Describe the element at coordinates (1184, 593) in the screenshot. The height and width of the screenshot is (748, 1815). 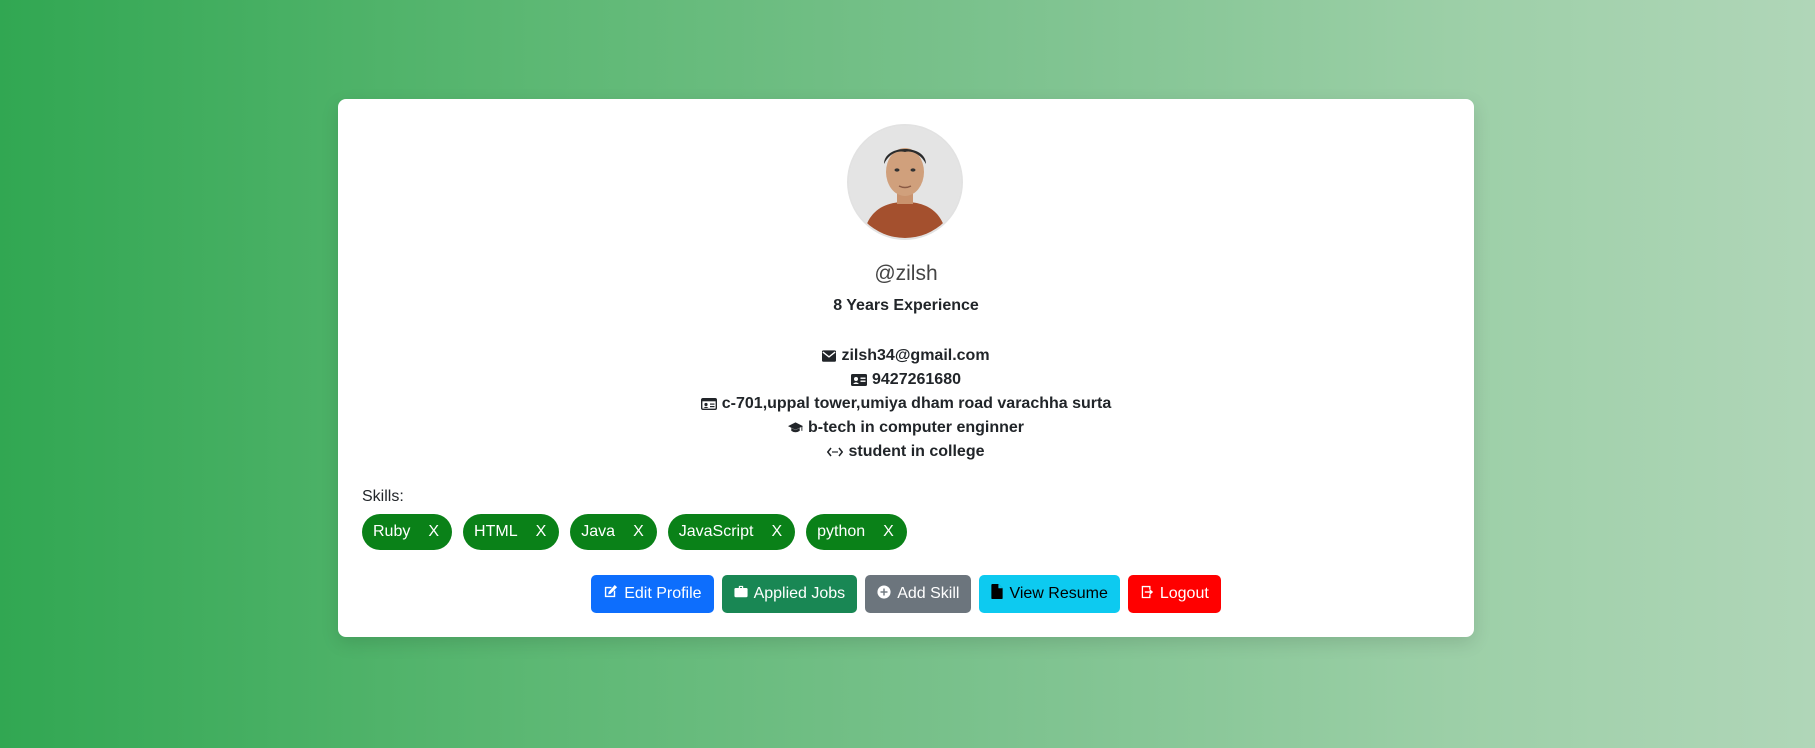
I see `logout-label: Logout` at that location.